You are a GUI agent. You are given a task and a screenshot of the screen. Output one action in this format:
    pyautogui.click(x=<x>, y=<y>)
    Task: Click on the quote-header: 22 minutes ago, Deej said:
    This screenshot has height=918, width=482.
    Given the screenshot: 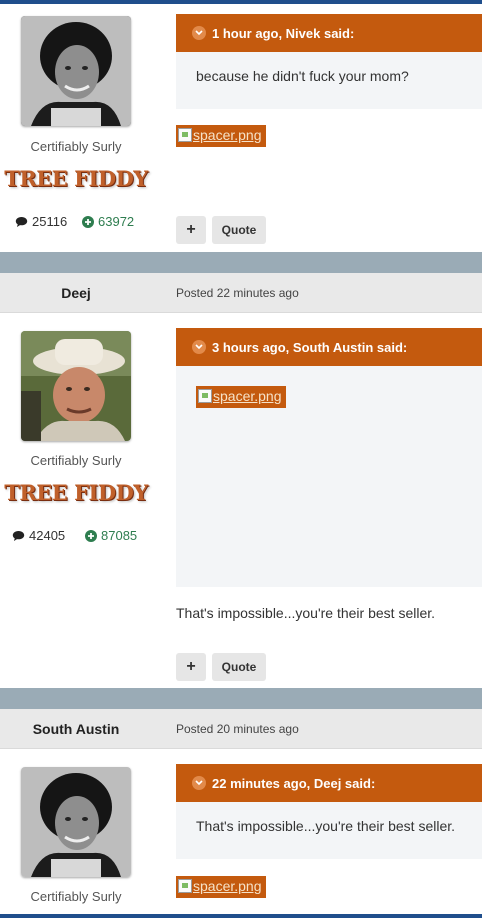 What is the action you would take?
    pyautogui.click(x=329, y=783)
    